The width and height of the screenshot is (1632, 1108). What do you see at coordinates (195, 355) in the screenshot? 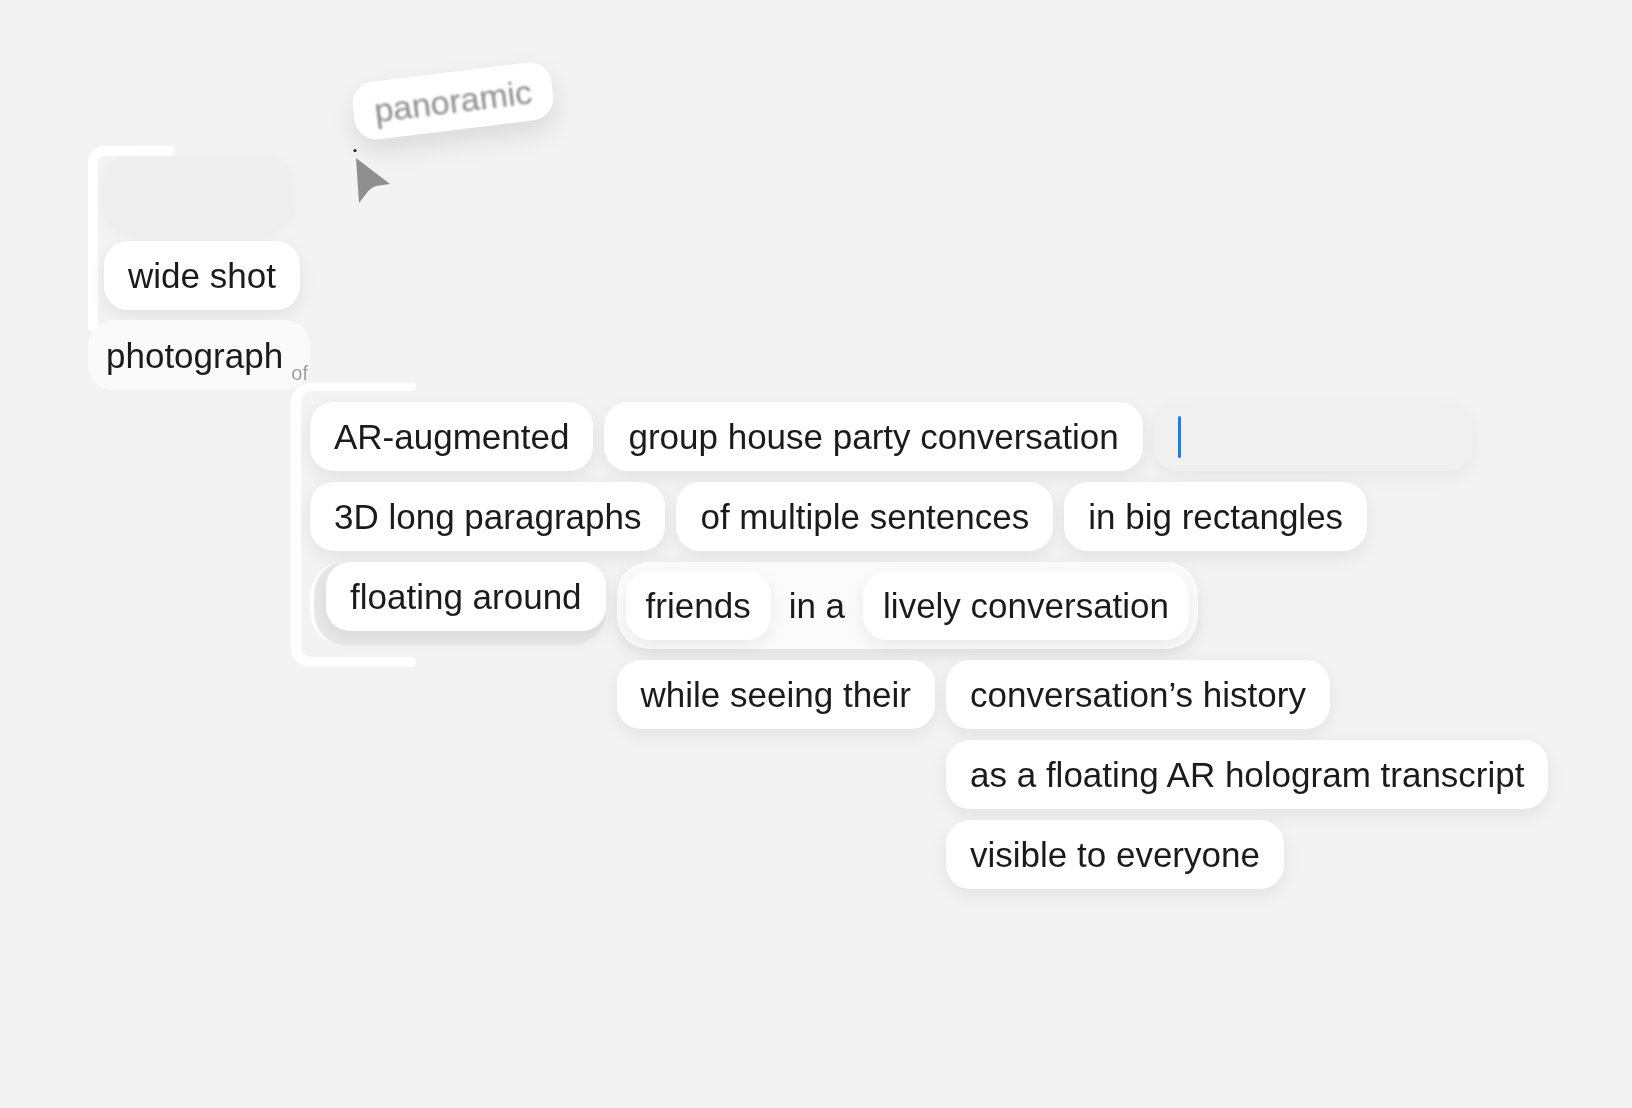
I see `head-word: photograph` at bounding box center [195, 355].